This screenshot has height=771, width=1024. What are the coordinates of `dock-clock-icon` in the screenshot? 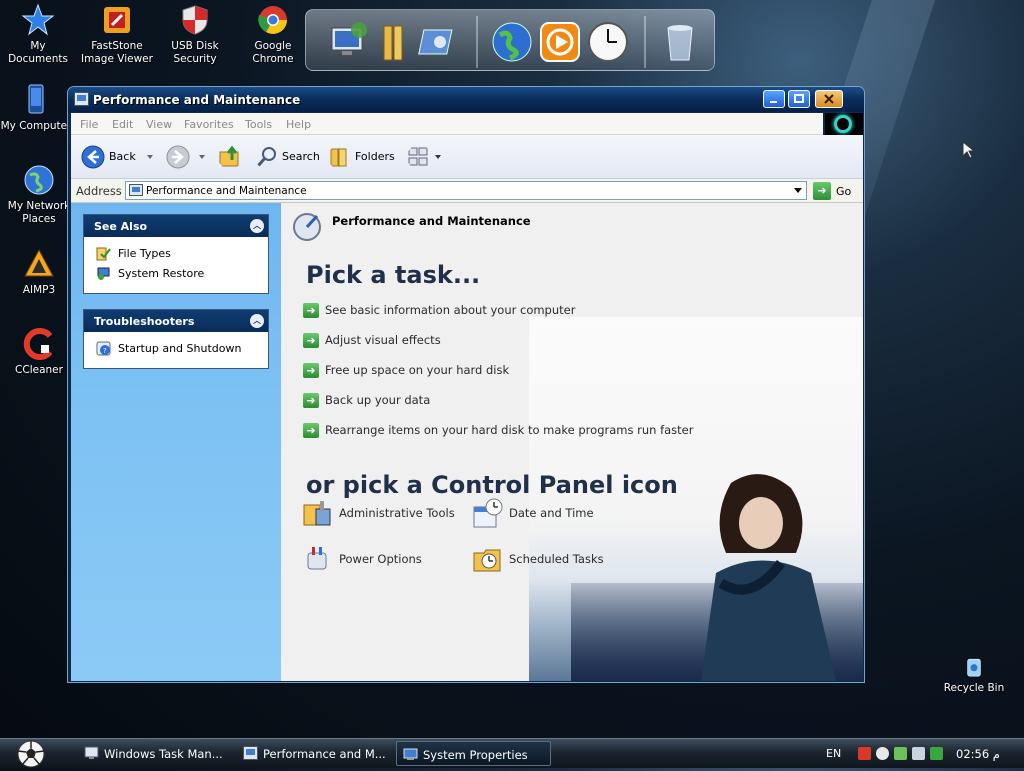 It's located at (608, 42).